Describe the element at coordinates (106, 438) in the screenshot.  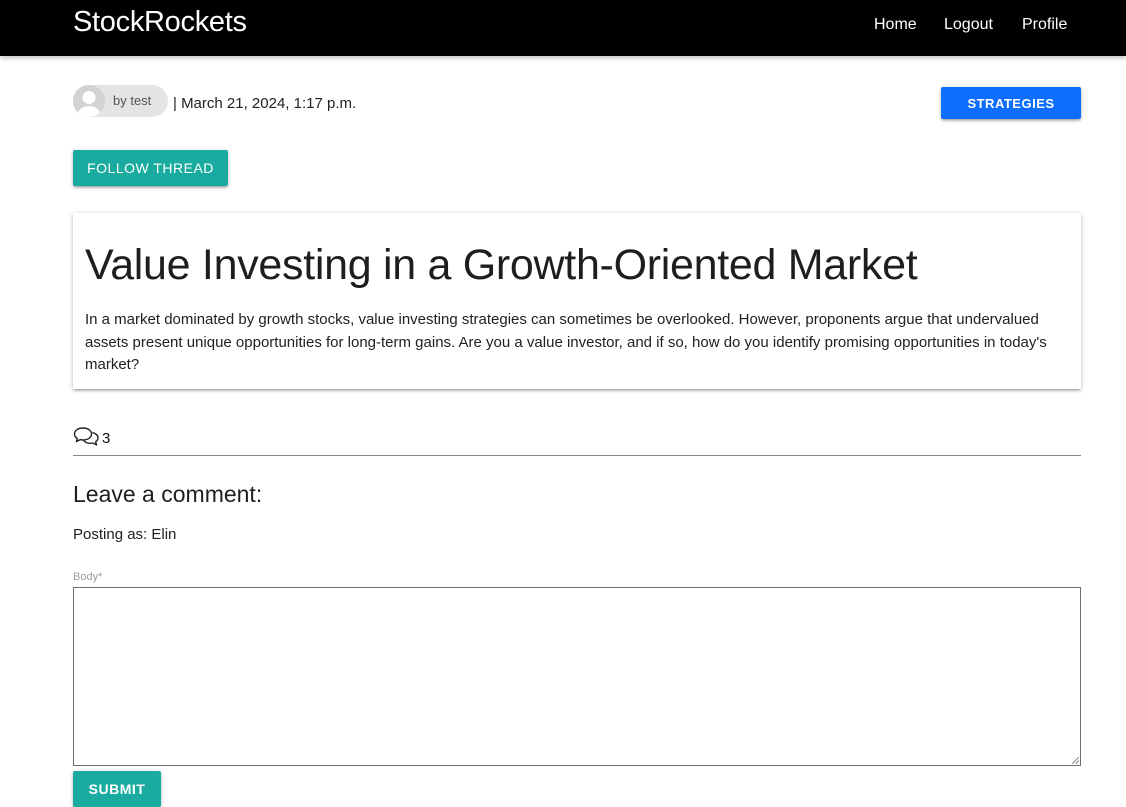
I see `comment-count-value: 3` at that location.